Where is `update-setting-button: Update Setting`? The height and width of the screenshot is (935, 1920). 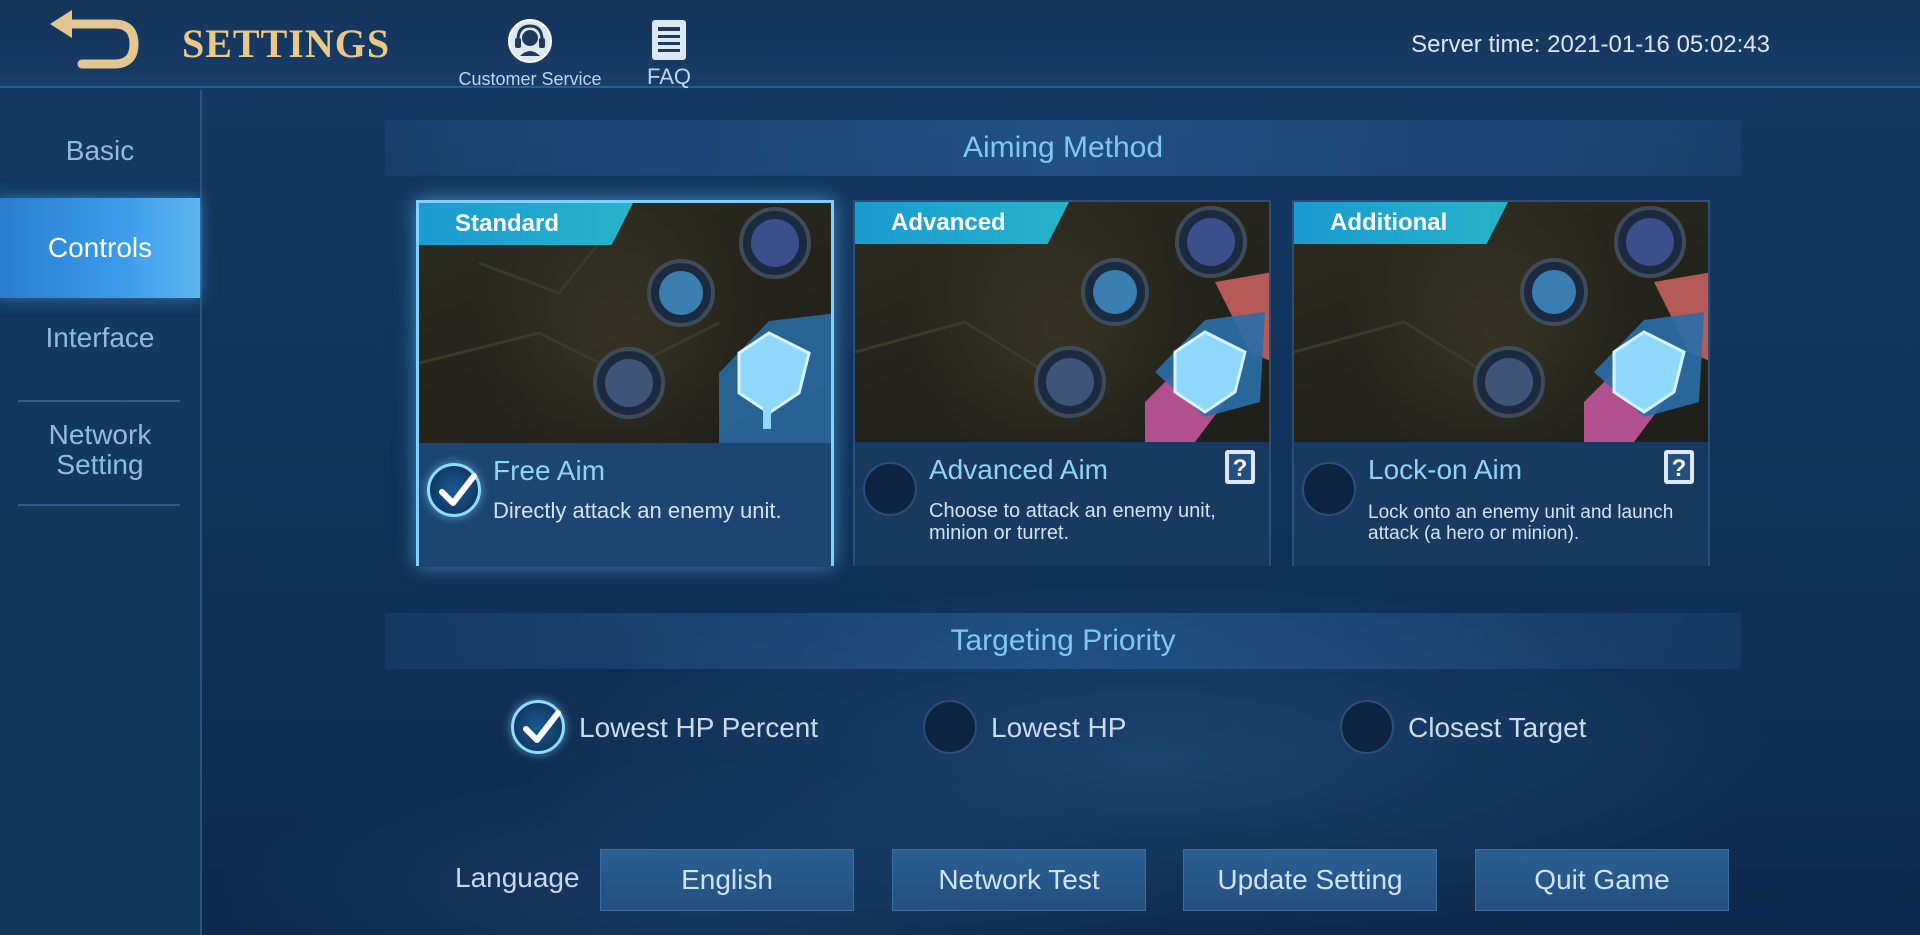 update-setting-button: Update Setting is located at coordinates (1310, 880).